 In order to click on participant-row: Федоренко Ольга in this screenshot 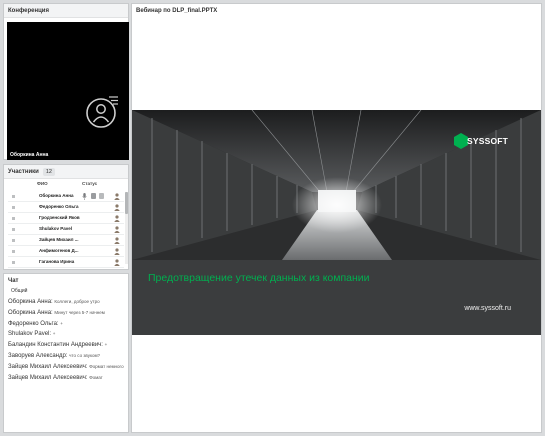, I will do `click(66, 207)`.